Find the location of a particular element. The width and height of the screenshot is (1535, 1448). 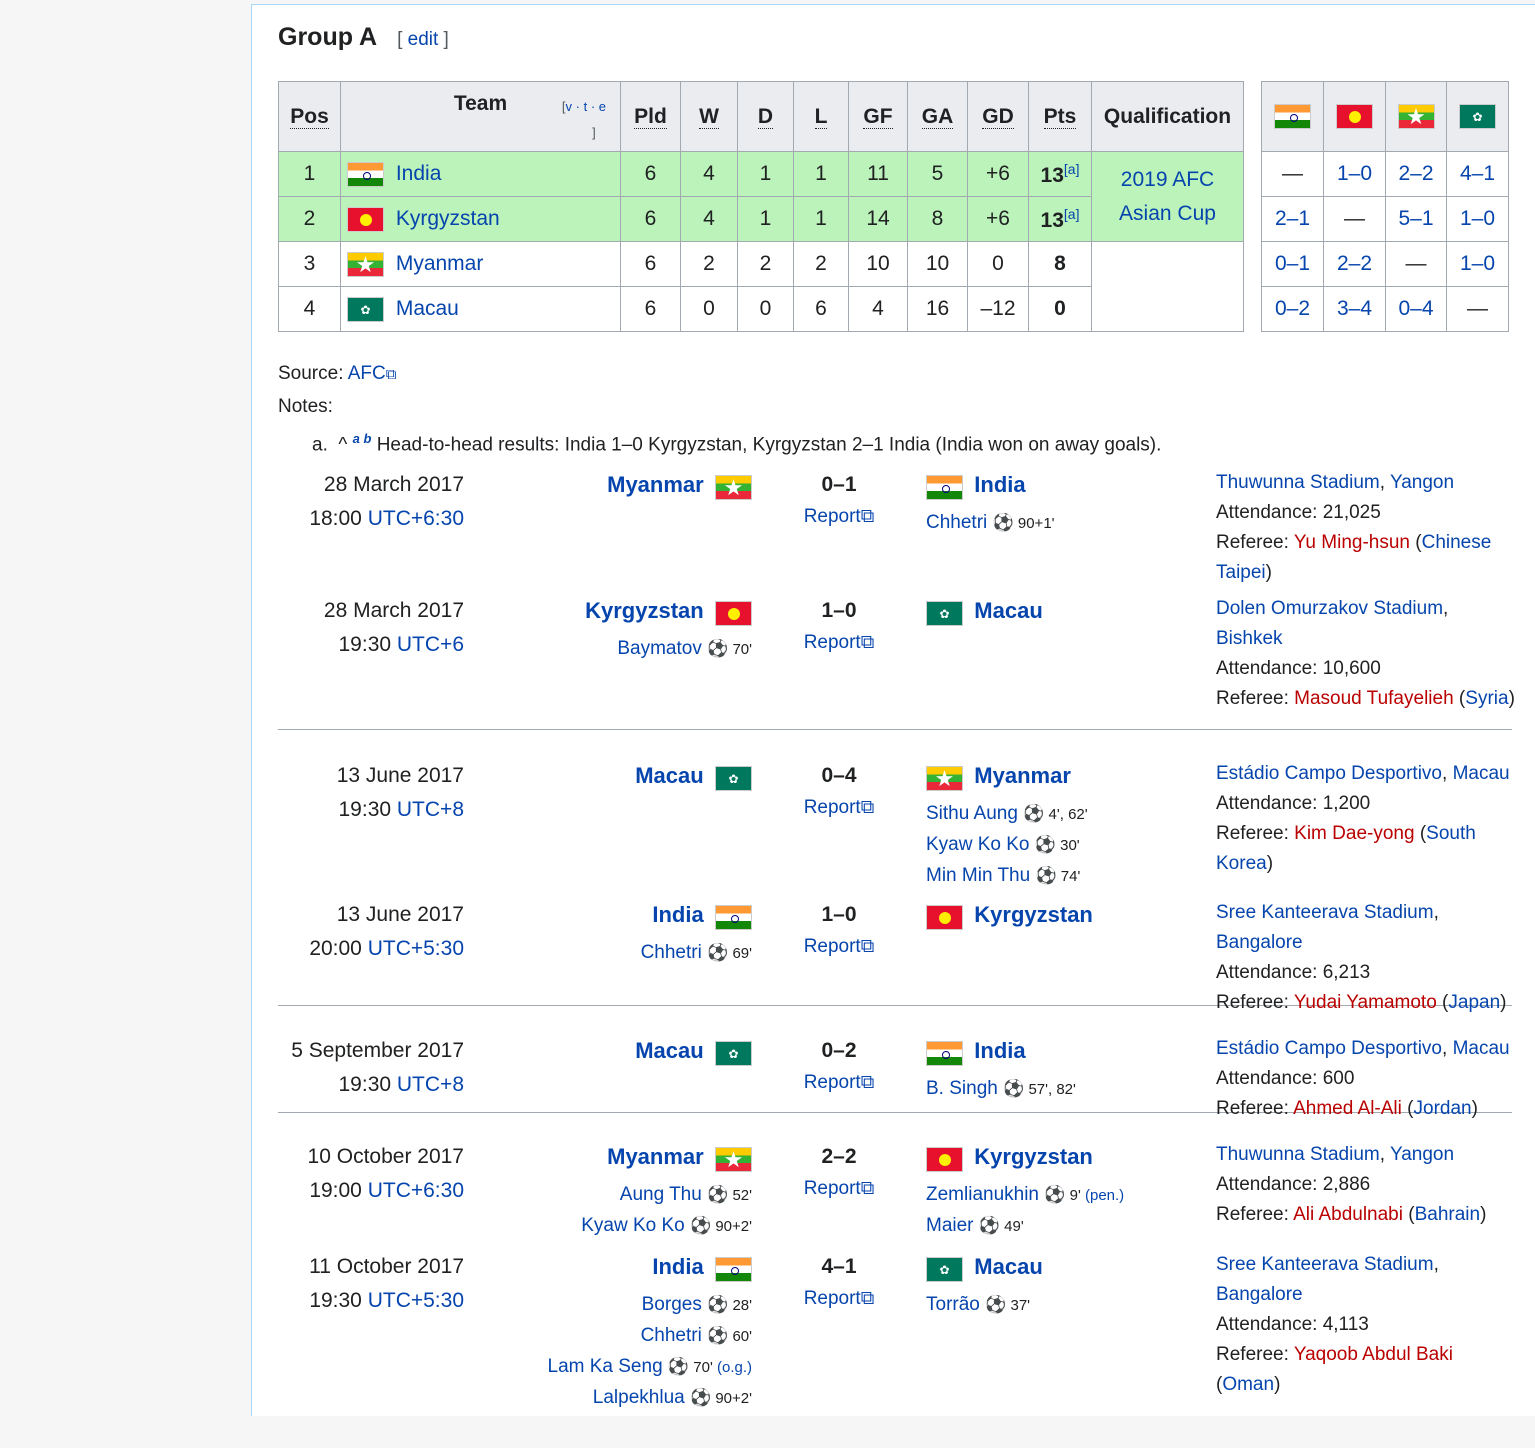

scorer-link: Zemlianukhin is located at coordinates (982, 1194).